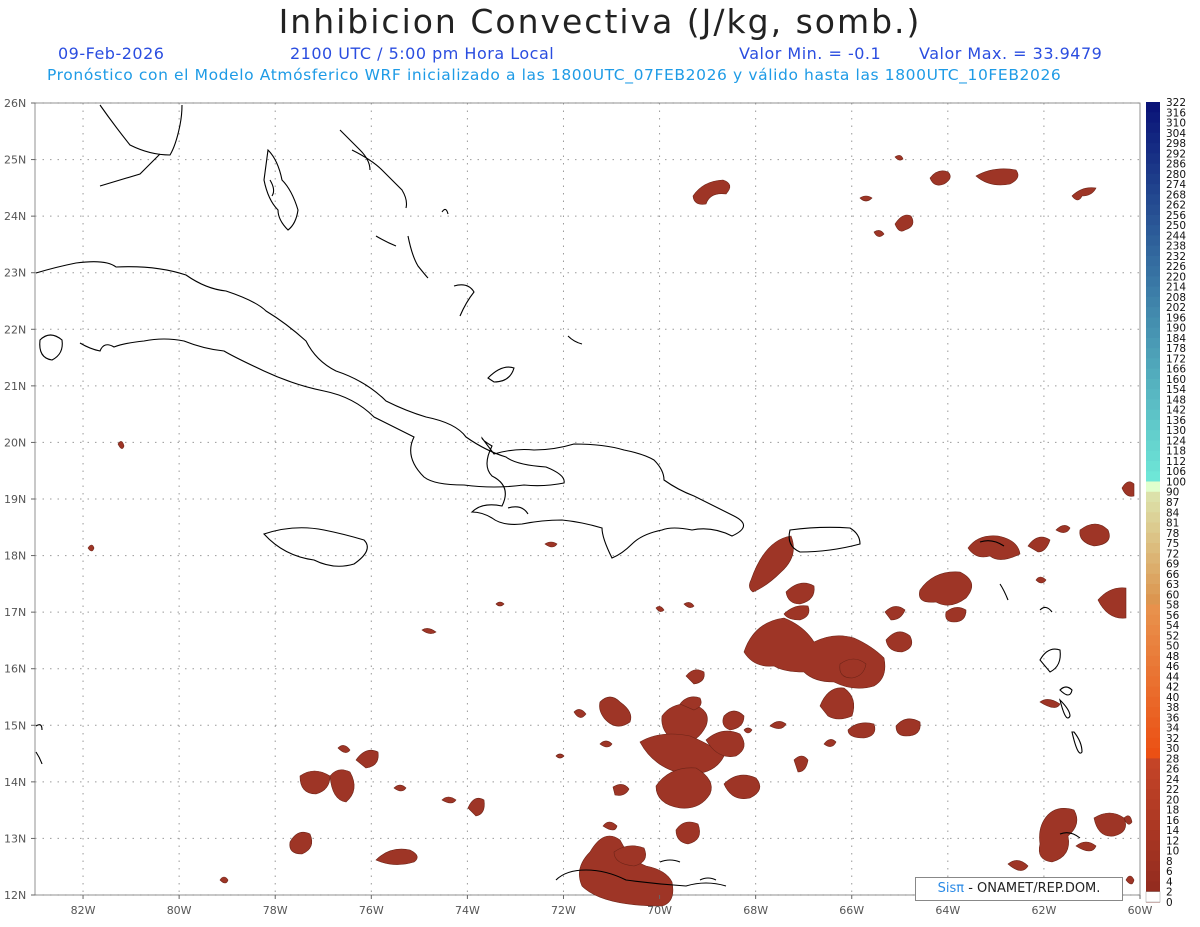 The height and width of the screenshot is (927, 1200). Describe the element at coordinates (15, 556) in the screenshot. I see `lat-tick-label: 18N` at that location.